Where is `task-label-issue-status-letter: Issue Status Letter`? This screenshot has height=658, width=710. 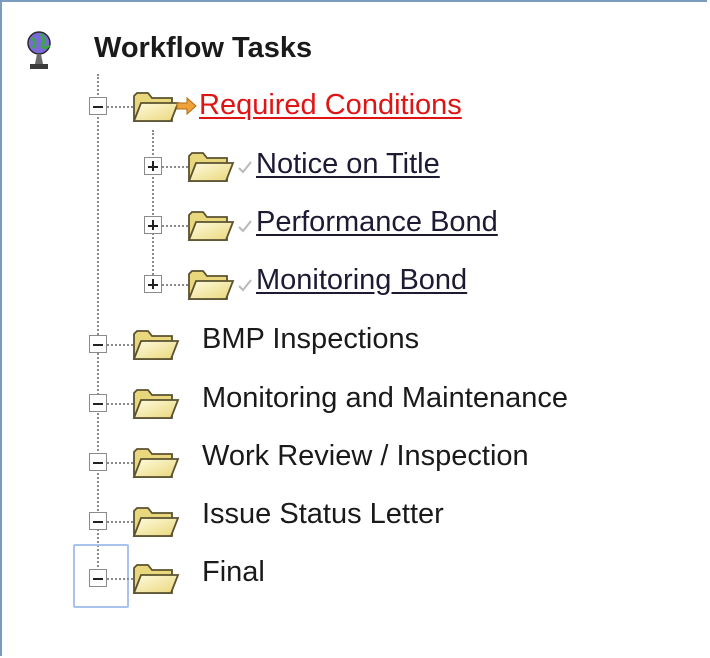
task-label-issue-status-letter: Issue Status Letter is located at coordinates (323, 514).